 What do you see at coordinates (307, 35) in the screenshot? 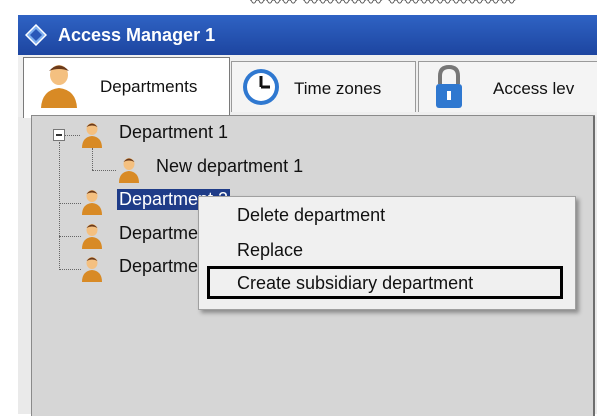
I see `title-bar: Access Manager 1` at bounding box center [307, 35].